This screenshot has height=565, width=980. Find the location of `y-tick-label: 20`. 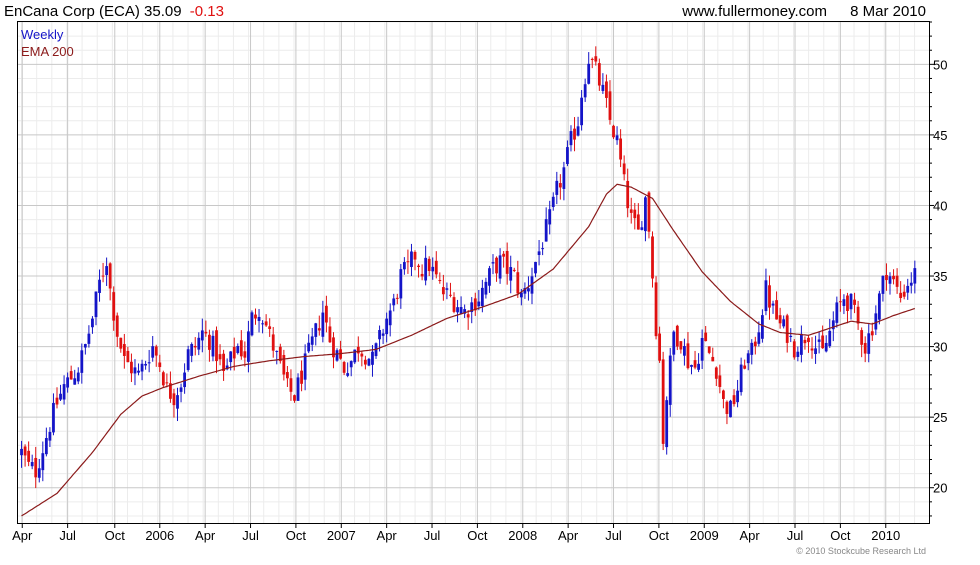

y-tick-label: 20 is located at coordinates (940, 488).